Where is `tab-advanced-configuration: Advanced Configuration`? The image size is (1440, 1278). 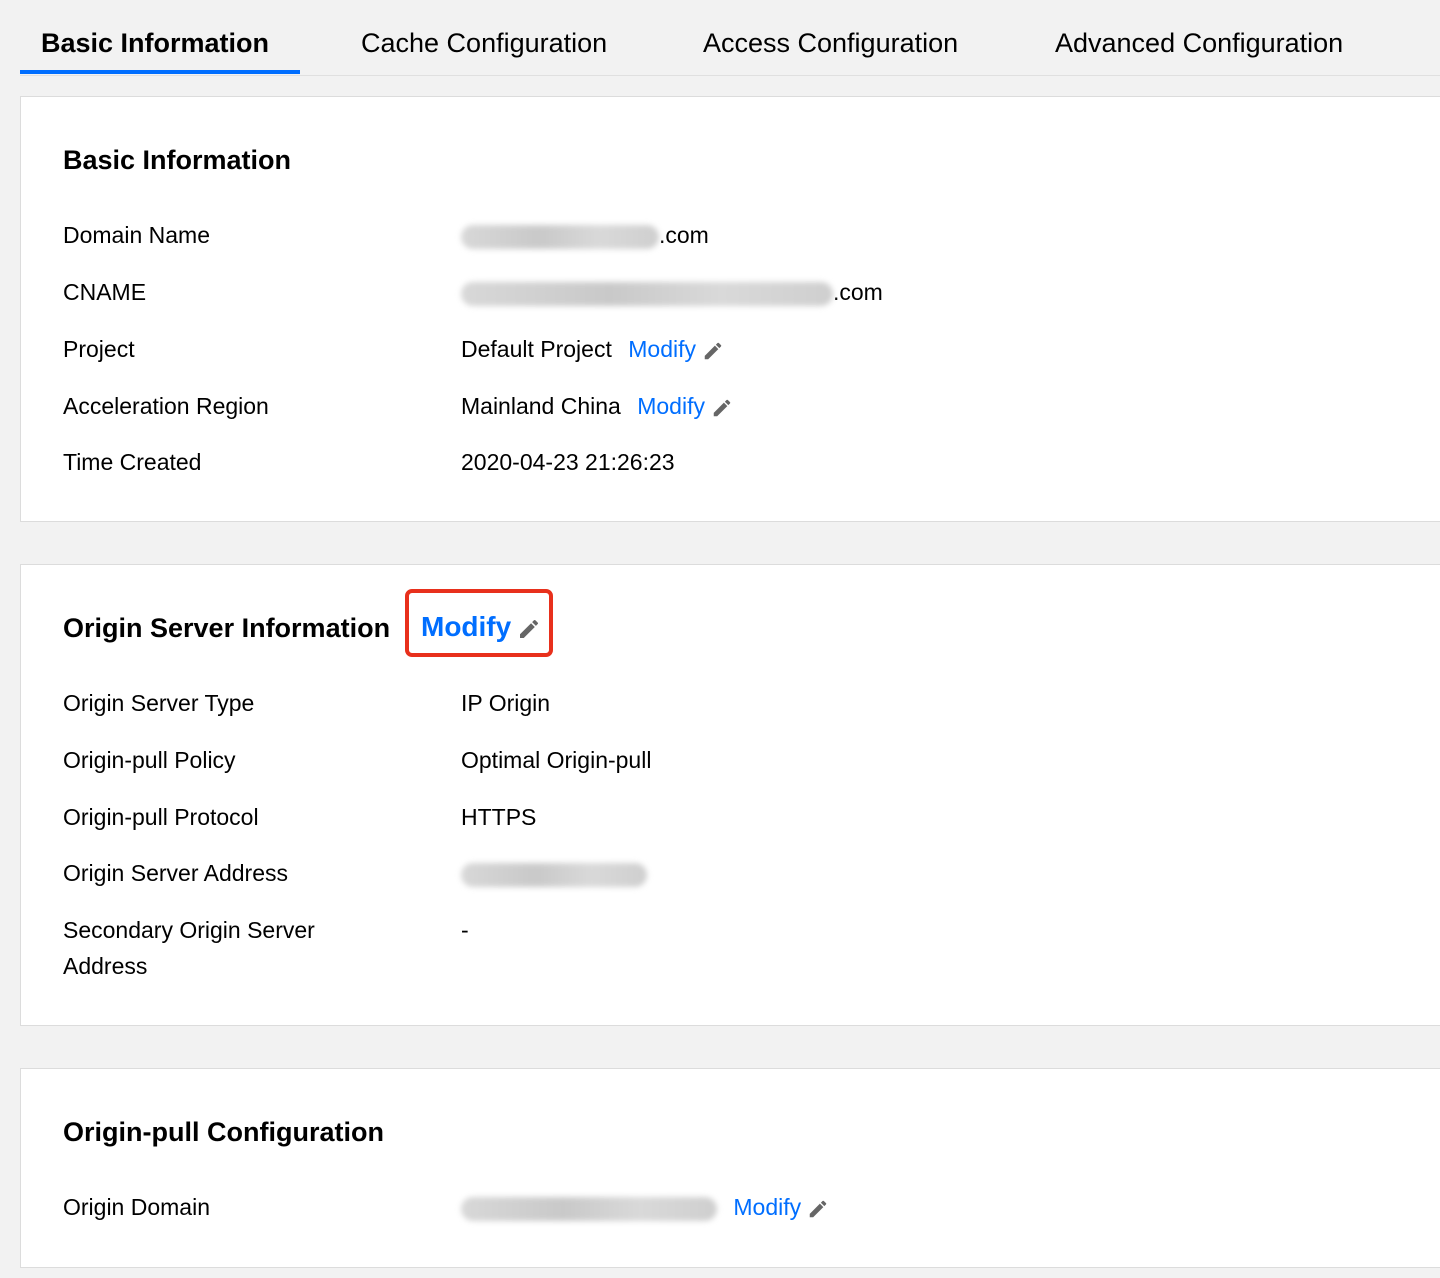 tab-advanced-configuration: Advanced Configuration is located at coordinates (1199, 43).